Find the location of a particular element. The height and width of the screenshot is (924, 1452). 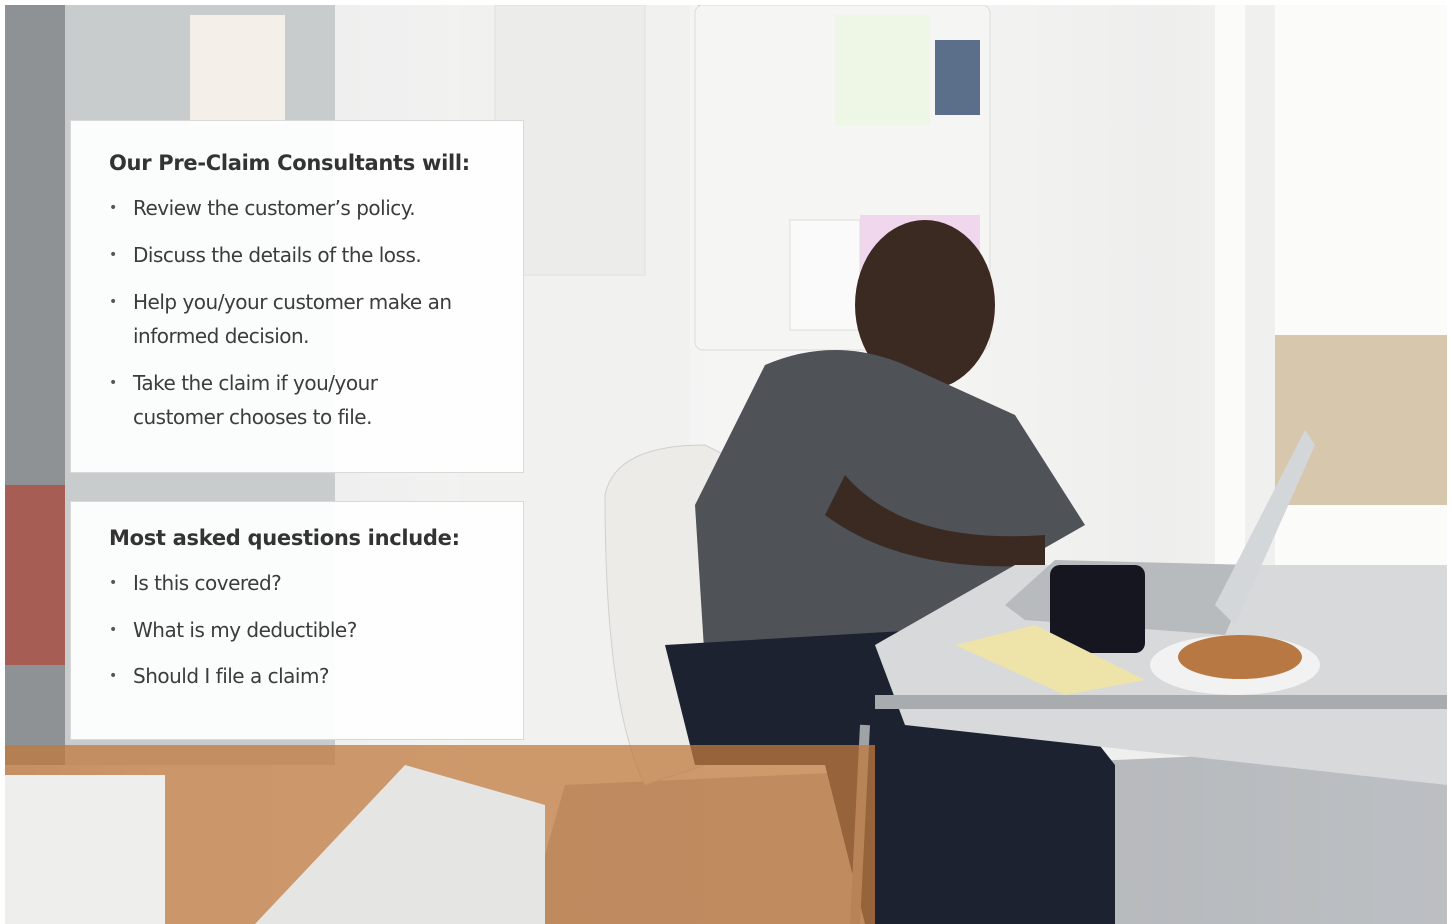

consultants-heading: Our Pre-Claim Consultants will: is located at coordinates (289, 163).